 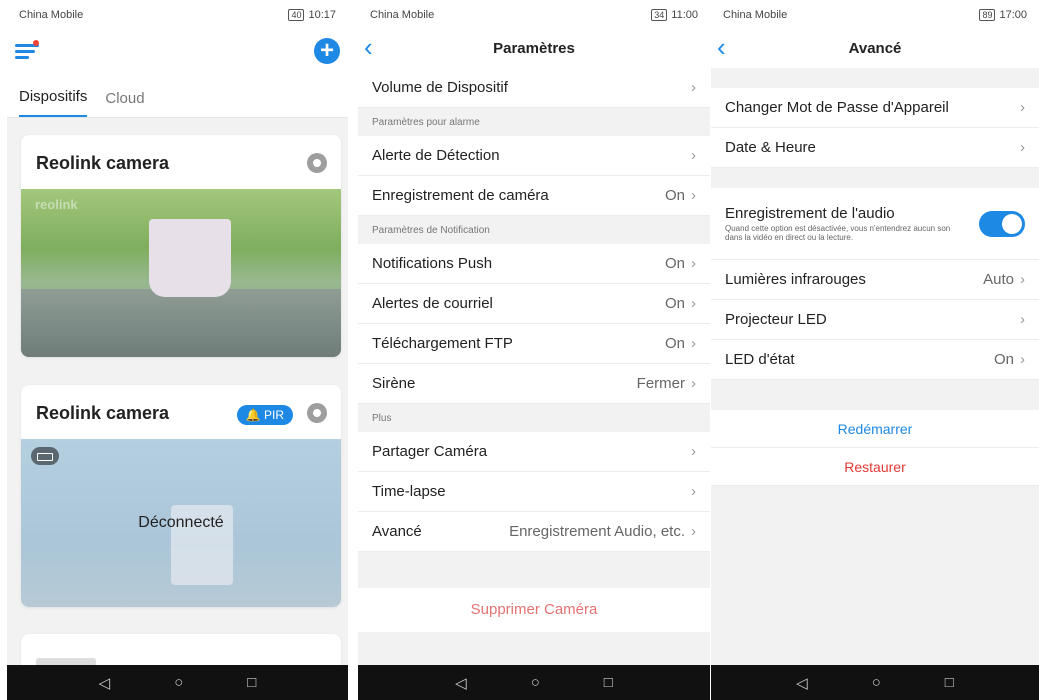 What do you see at coordinates (534, 384) in the screenshot?
I see `settings-row-siren: Sirène Fermer ›` at bounding box center [534, 384].